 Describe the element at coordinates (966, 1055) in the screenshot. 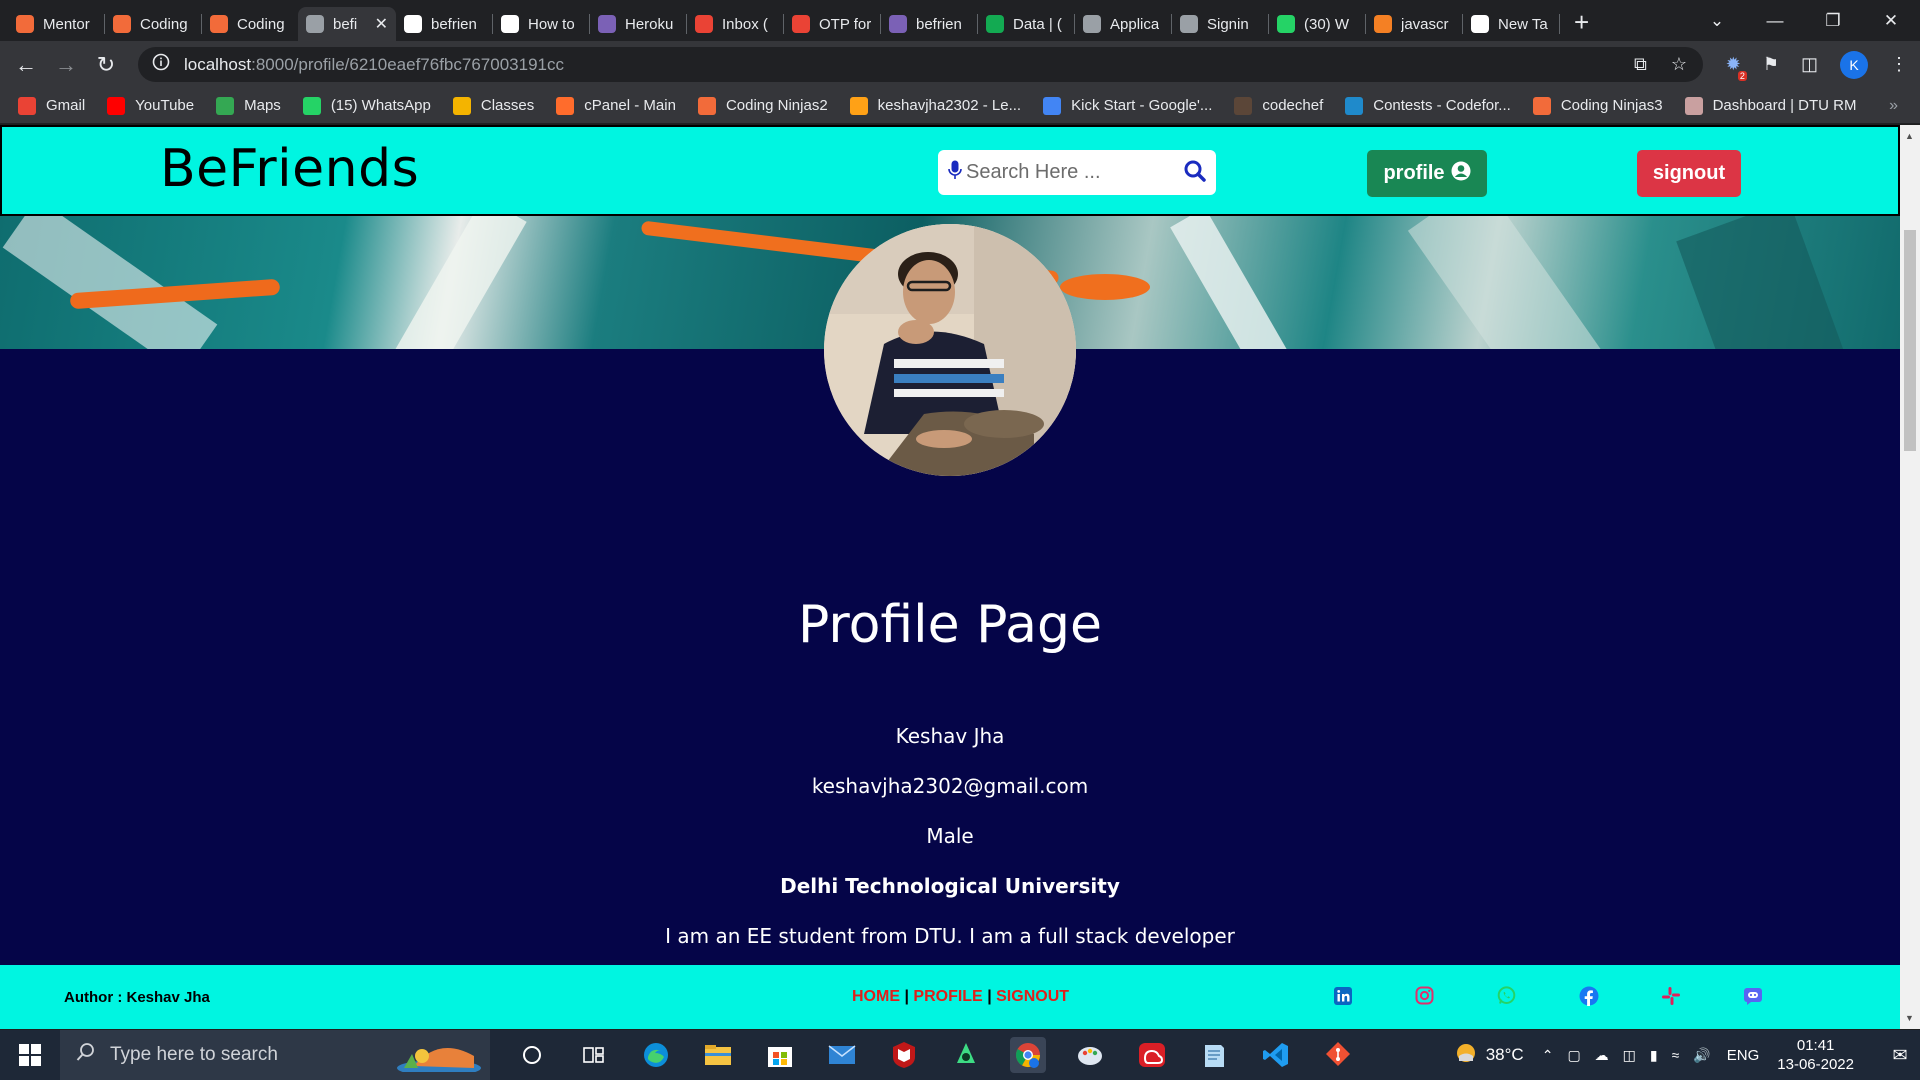

I see `android-studio-icon` at that location.